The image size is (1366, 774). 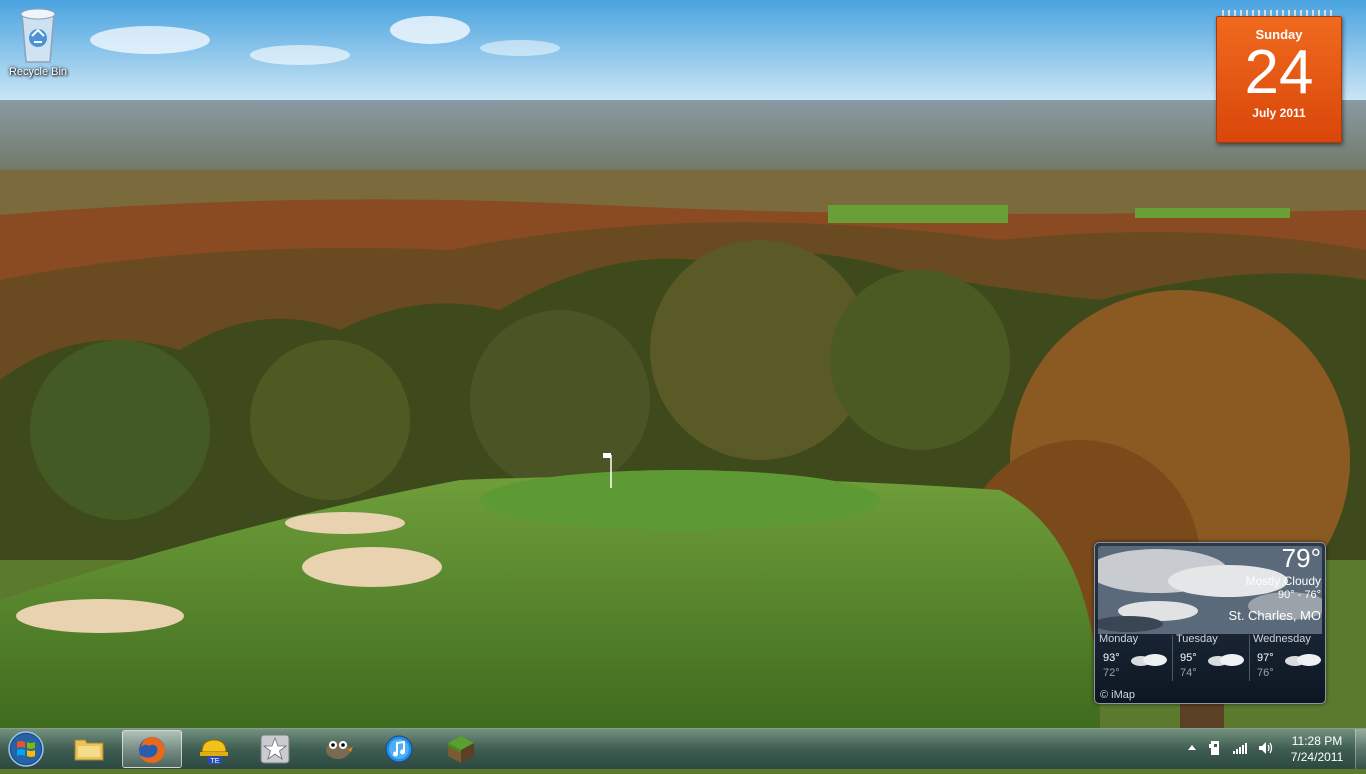 I want to click on forecast-high: 93°, so click(x=1111, y=658).